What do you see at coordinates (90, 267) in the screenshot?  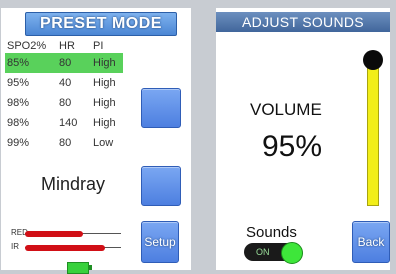 I see `battery-tip` at bounding box center [90, 267].